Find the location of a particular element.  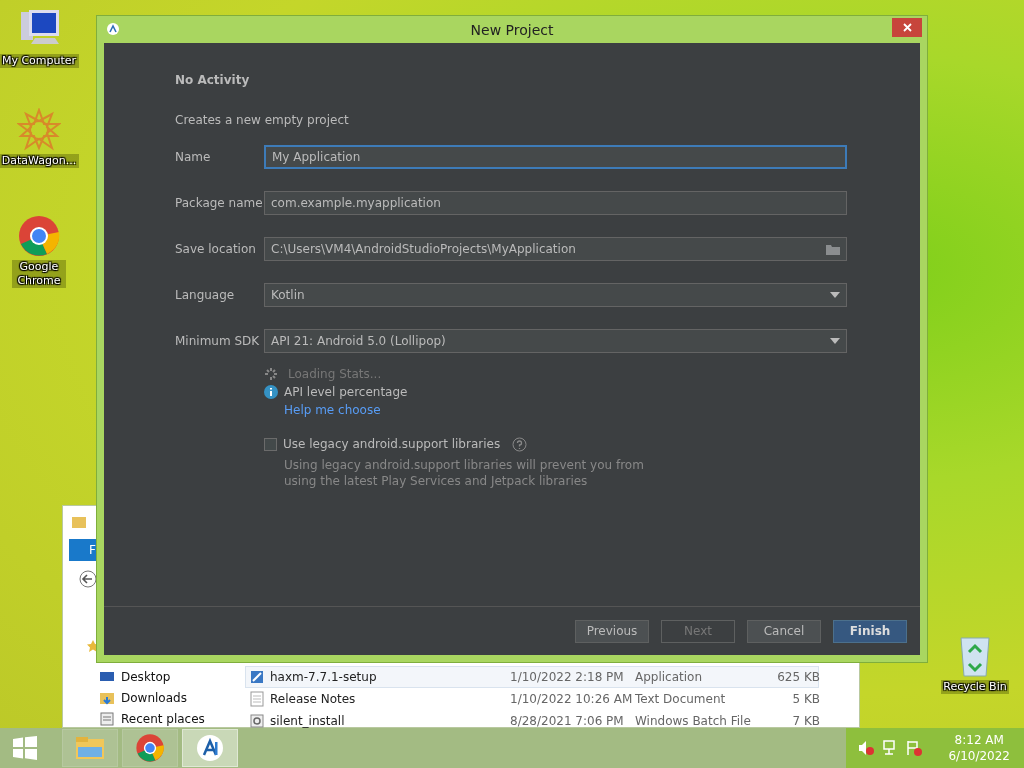

input-field: C:\Users\VM4\AndroidStudioProjects\MyApplication is located at coordinates (555, 249).